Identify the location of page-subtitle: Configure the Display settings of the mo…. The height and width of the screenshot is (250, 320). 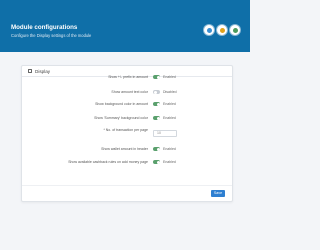
(51, 35).